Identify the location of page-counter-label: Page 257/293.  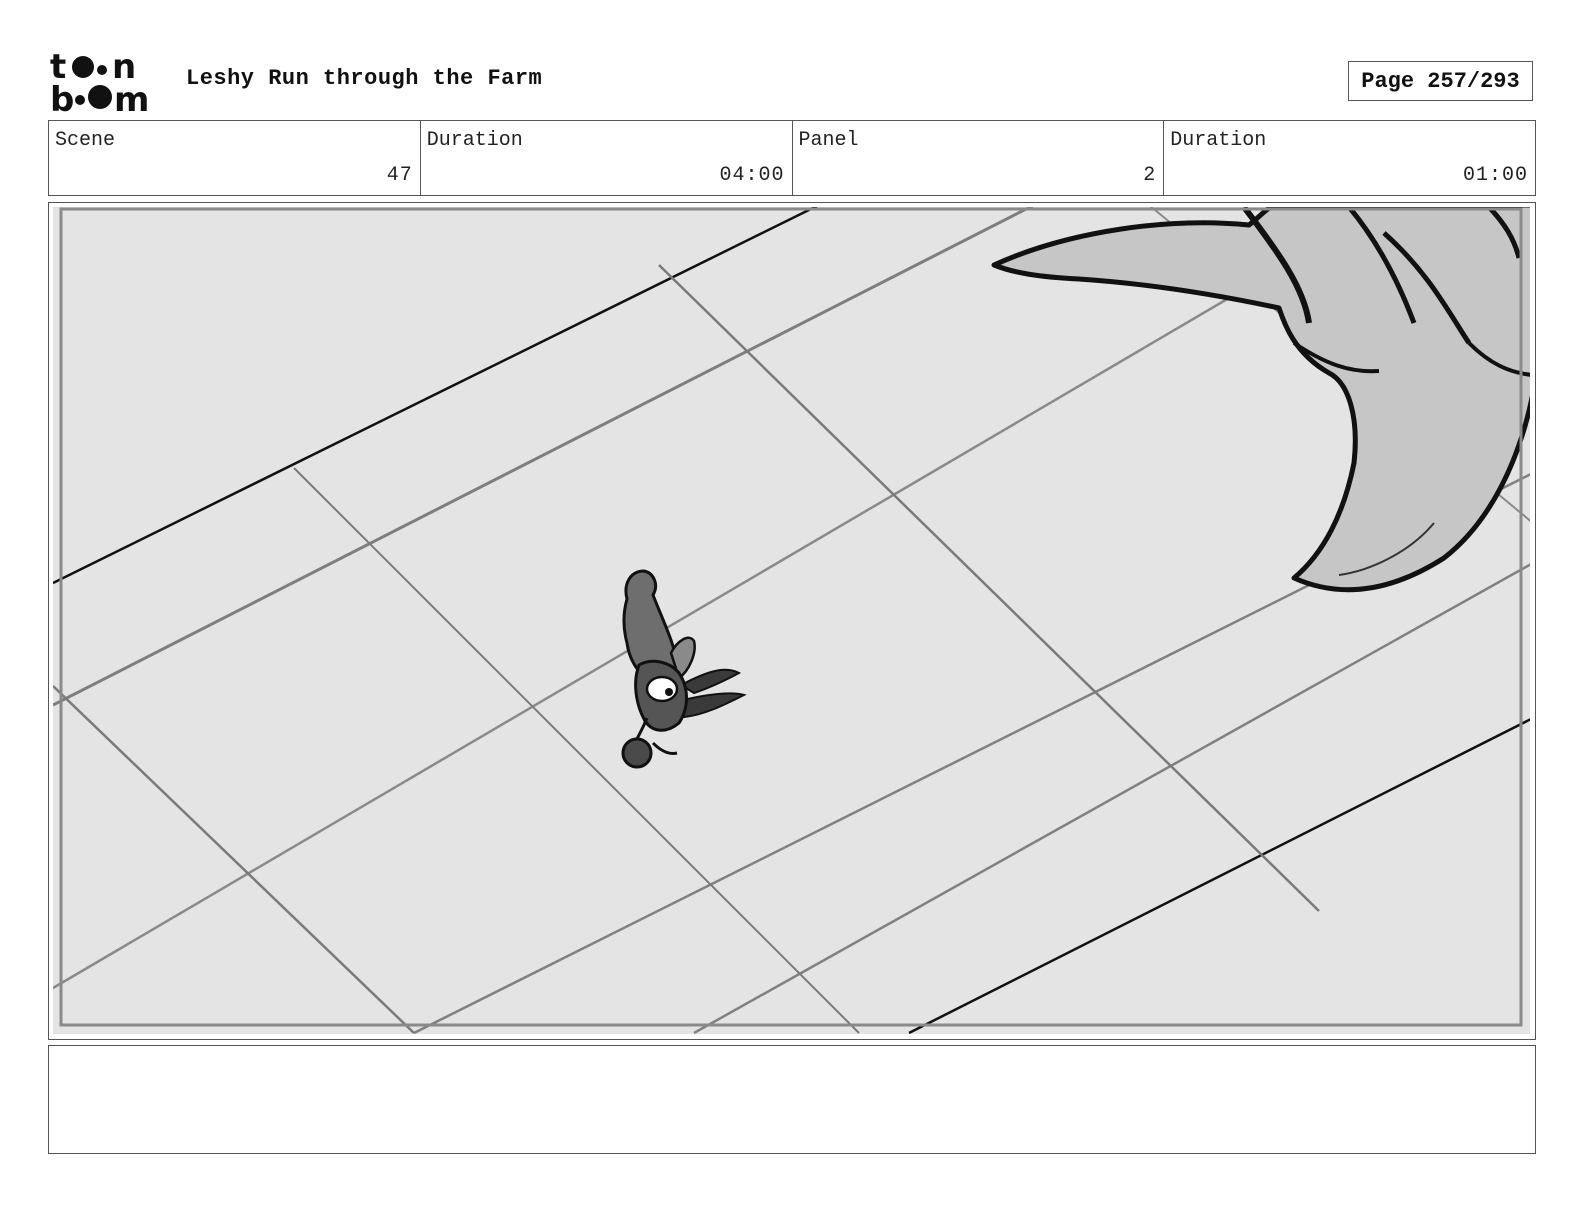
(1440, 81).